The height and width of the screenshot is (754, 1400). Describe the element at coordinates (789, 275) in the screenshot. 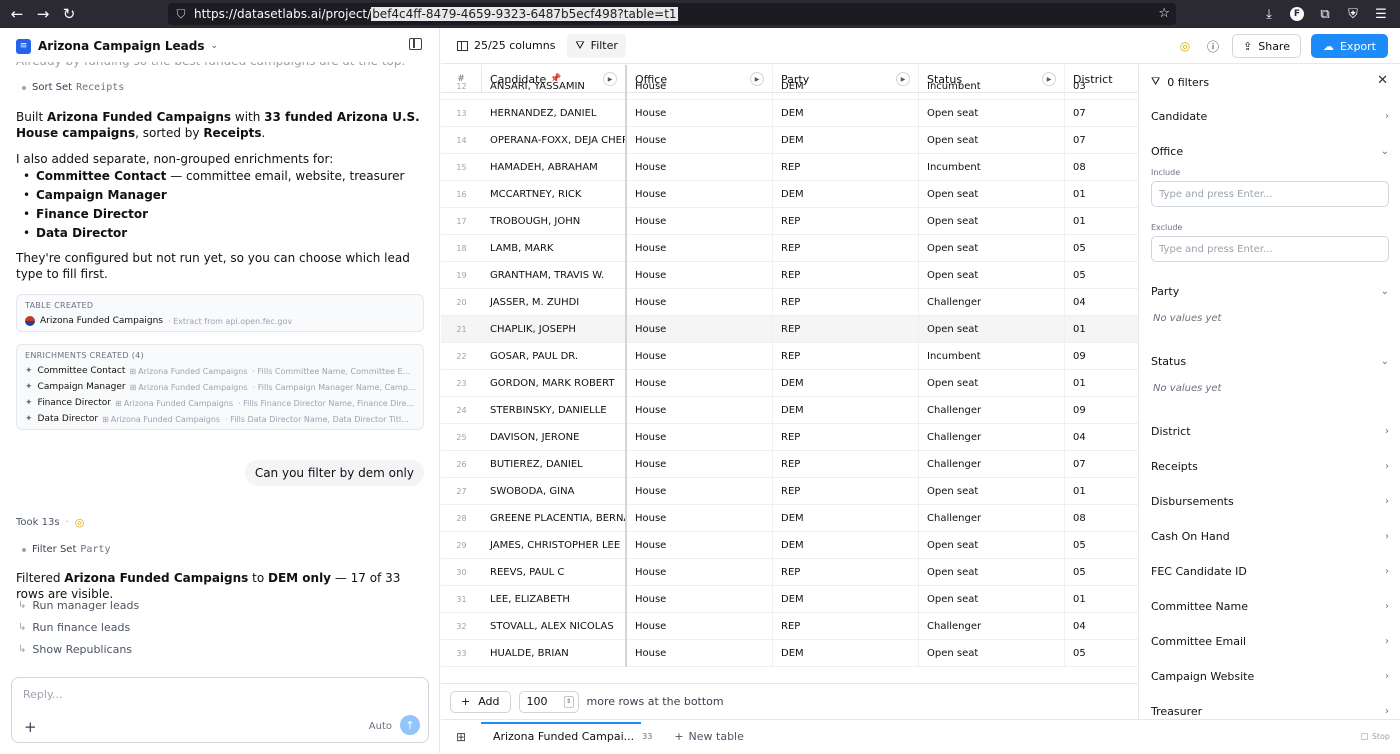

I see `table-row: 19 GRANTHAM, TRAVIS W. House REP Open seat 05` at that location.